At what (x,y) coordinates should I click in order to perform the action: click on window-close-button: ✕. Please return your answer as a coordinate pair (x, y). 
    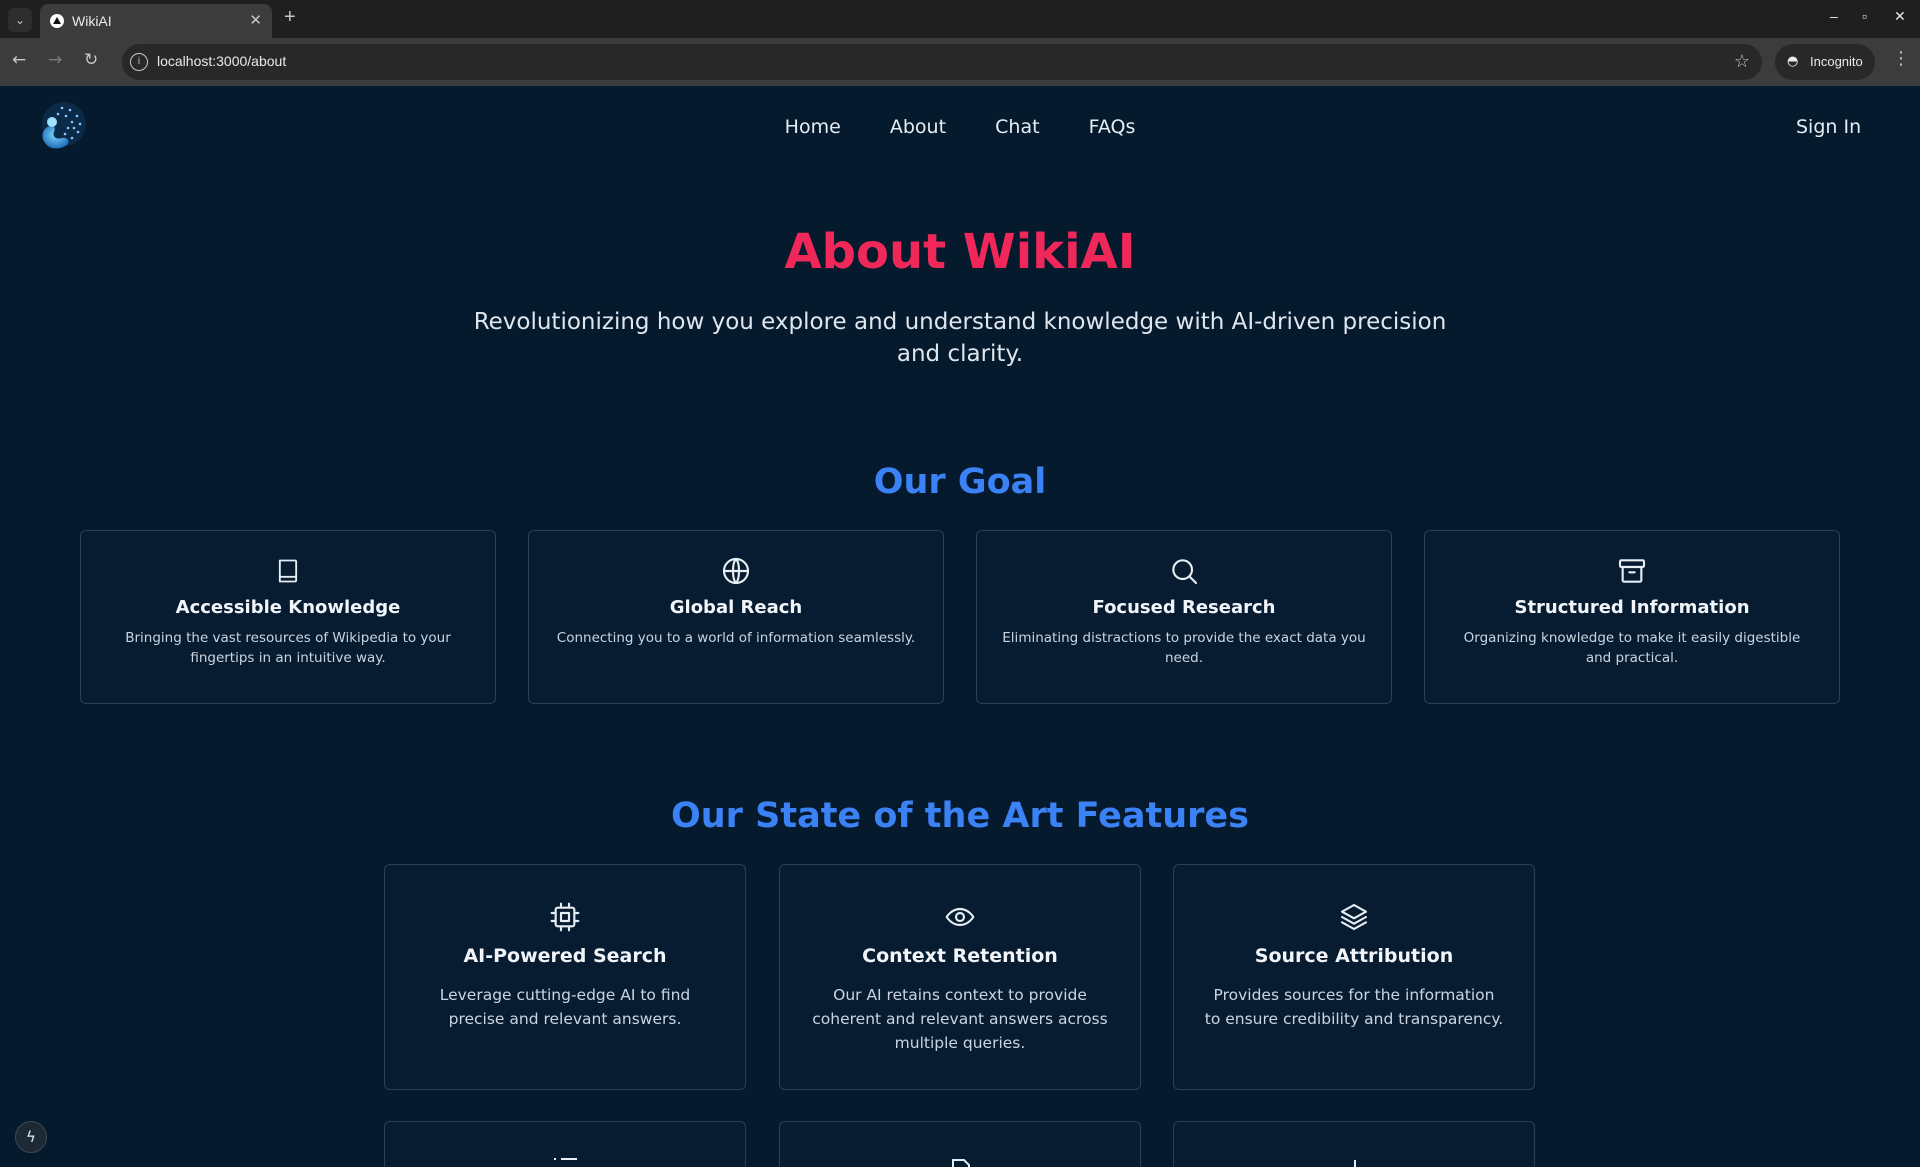
    Looking at the image, I should click on (1900, 16).